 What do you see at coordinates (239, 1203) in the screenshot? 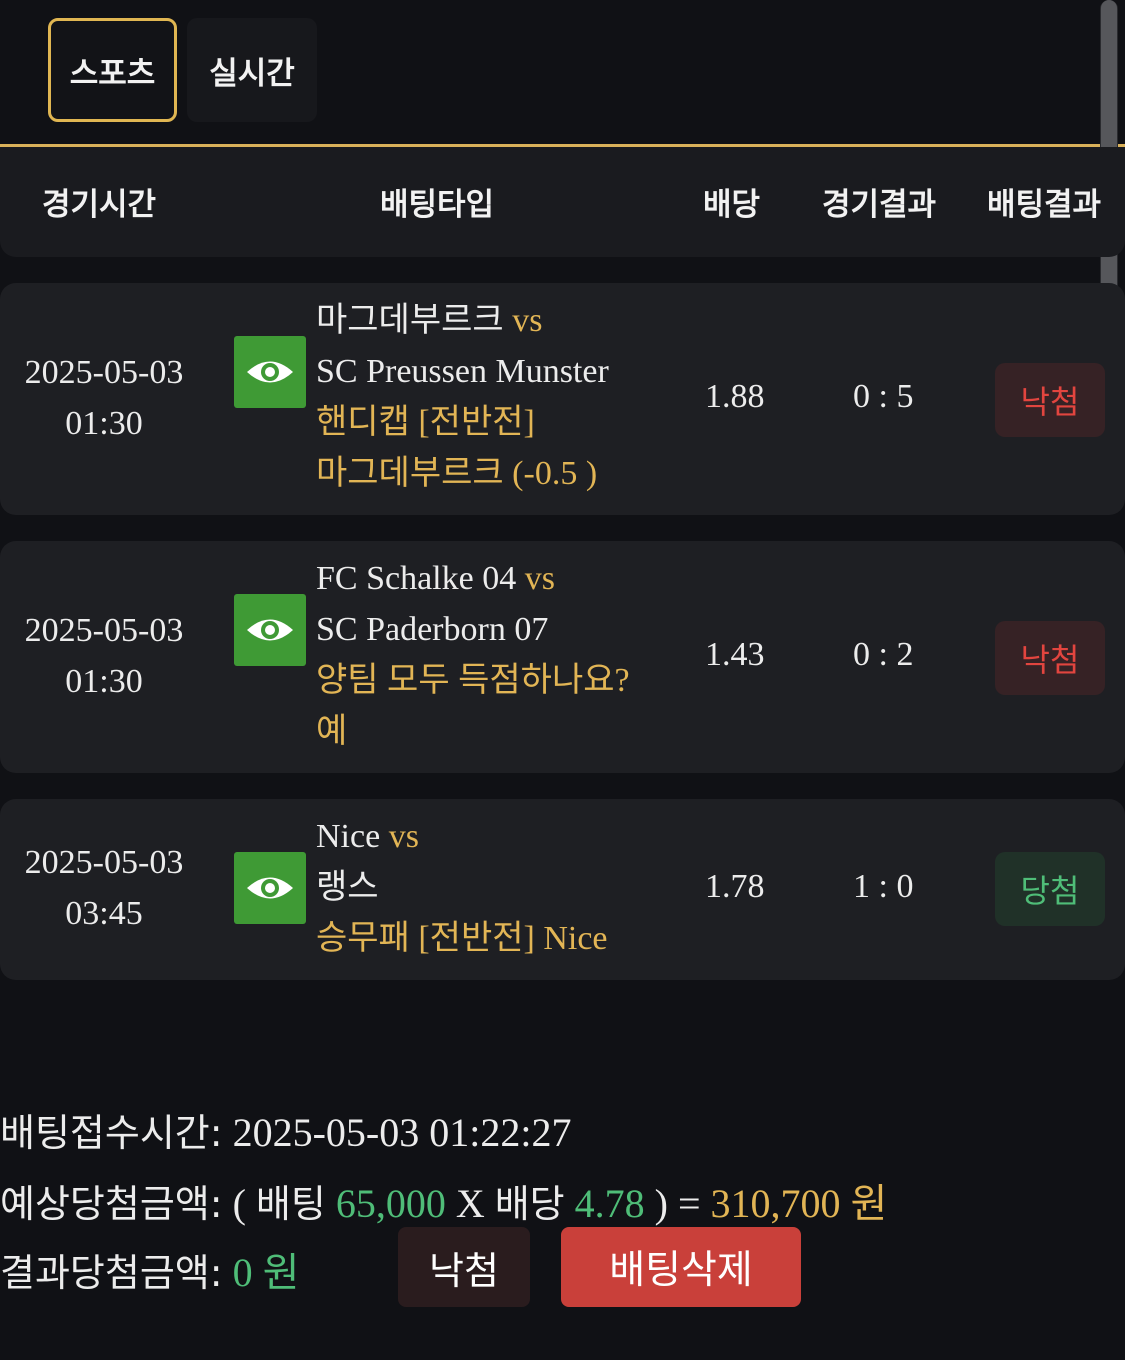
I see `open-paren: (` at bounding box center [239, 1203].